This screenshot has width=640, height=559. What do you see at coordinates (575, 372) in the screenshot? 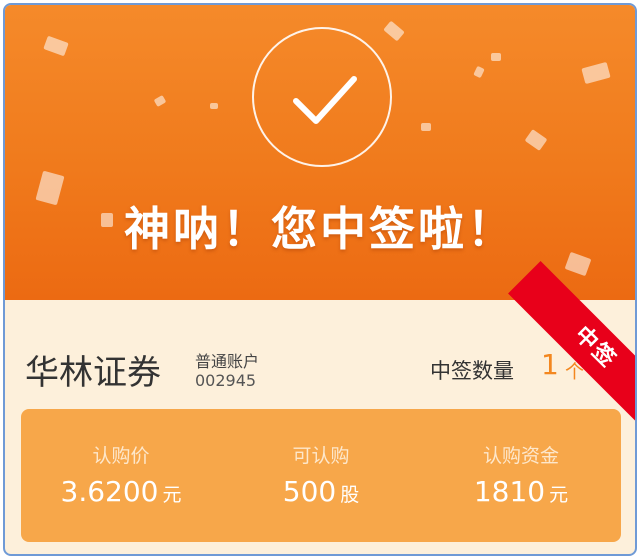
I see `win-quantity-unit: 个` at bounding box center [575, 372].